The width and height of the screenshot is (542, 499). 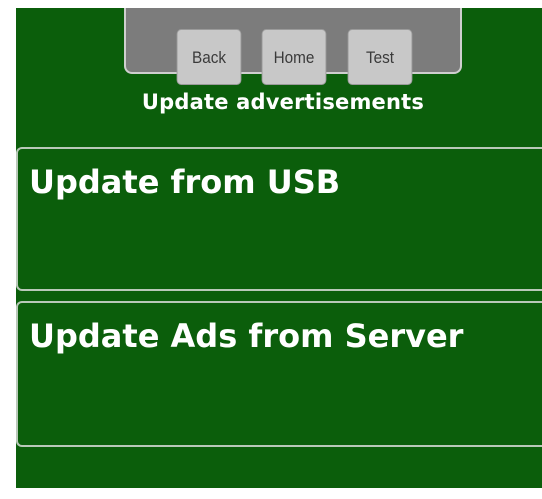 I want to click on back-button: Back, so click(x=209, y=57).